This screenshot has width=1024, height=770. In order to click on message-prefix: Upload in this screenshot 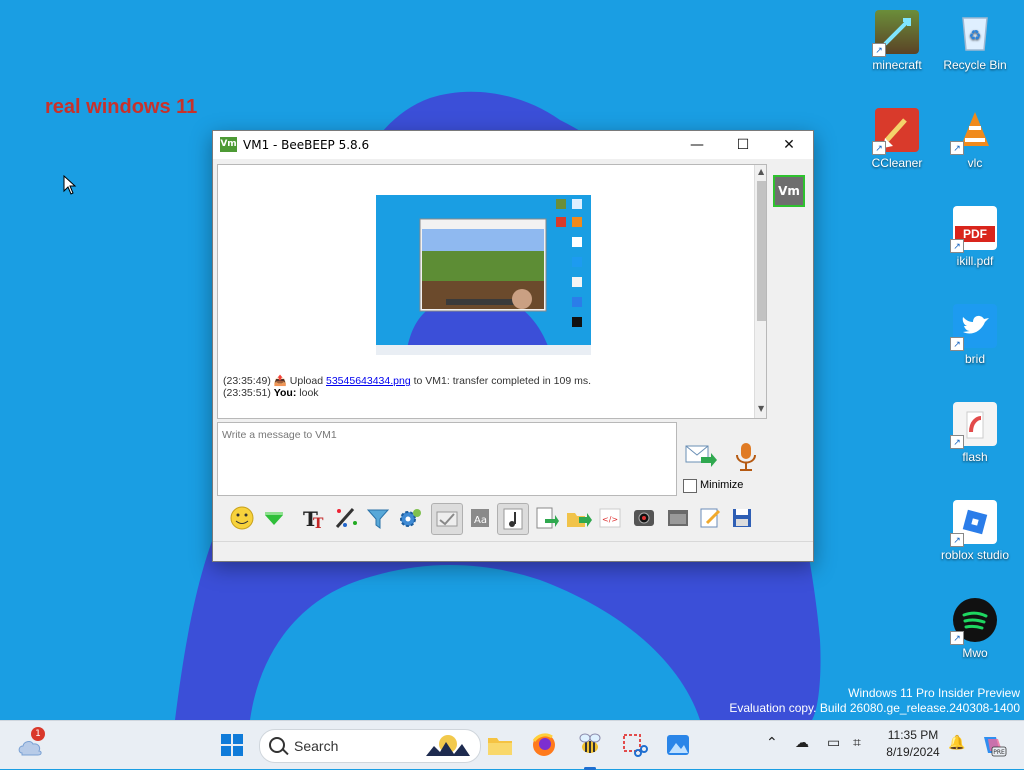, I will do `click(306, 381)`.